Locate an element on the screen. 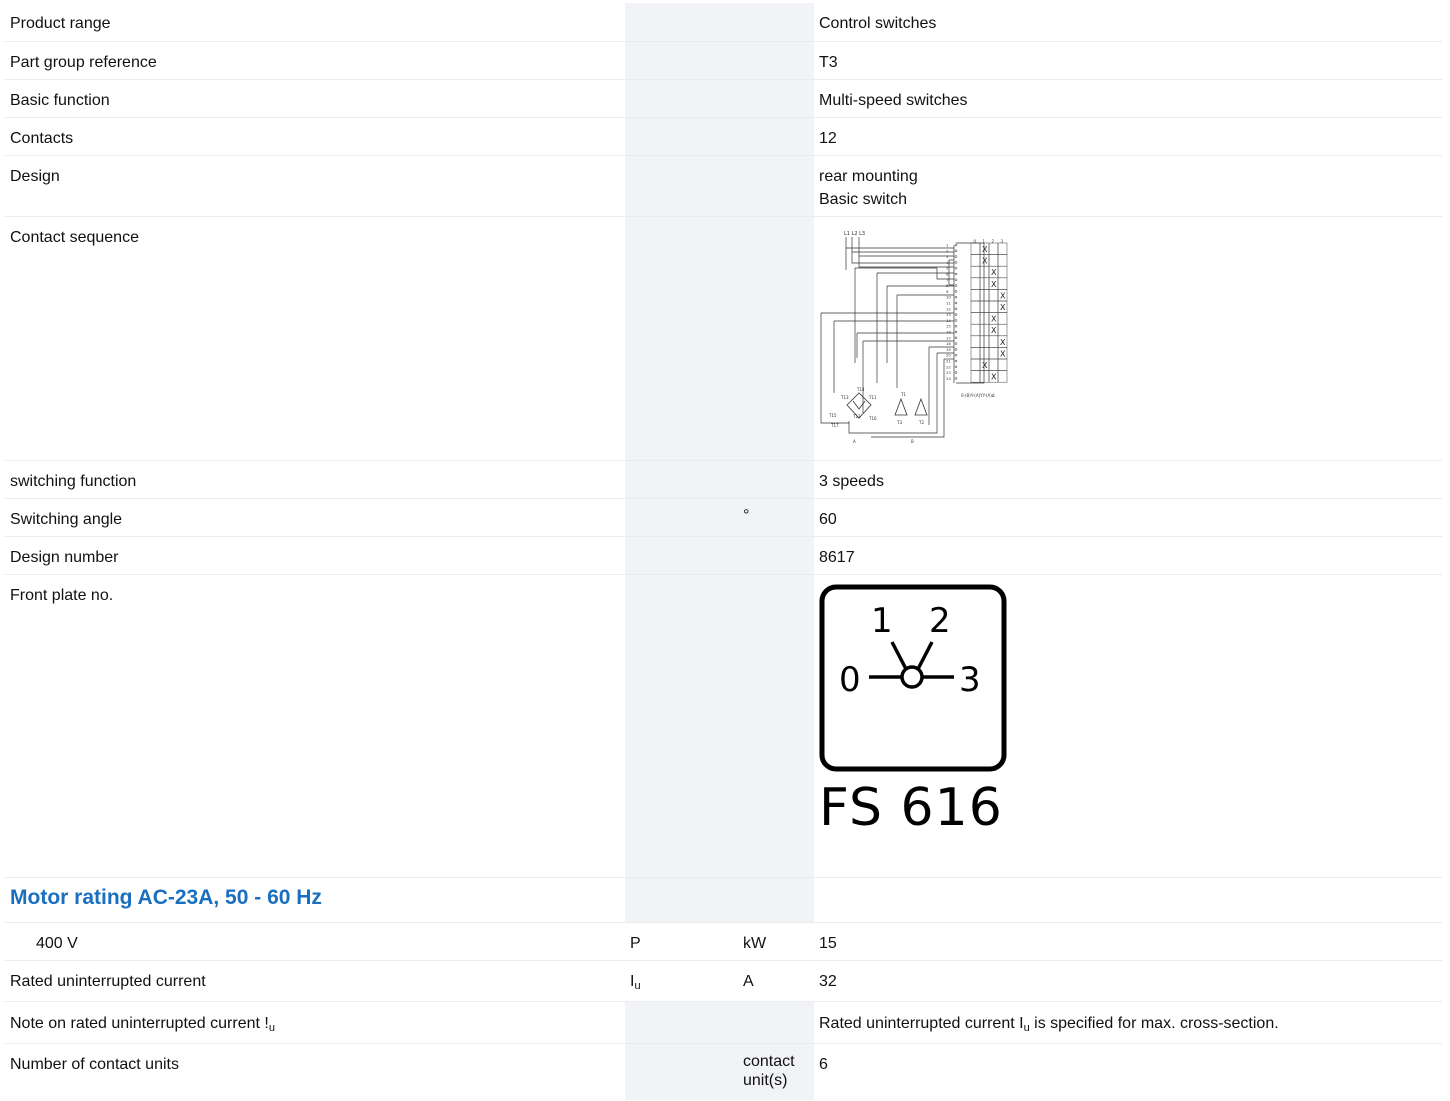 The image size is (1450, 1101). row-value: 12 is located at coordinates (828, 138).